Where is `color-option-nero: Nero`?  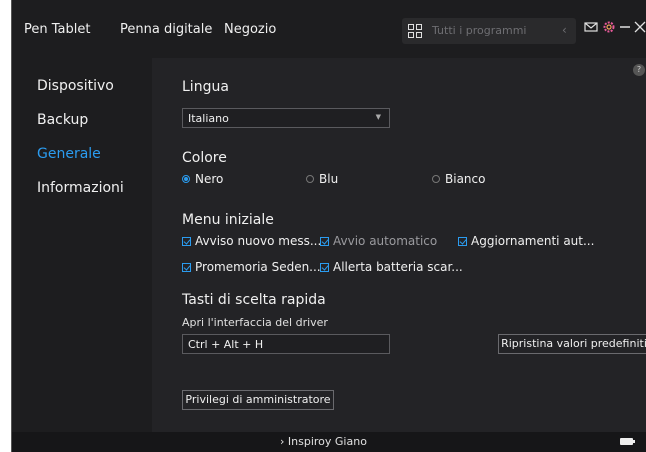
color-option-nero: Nero is located at coordinates (202, 179).